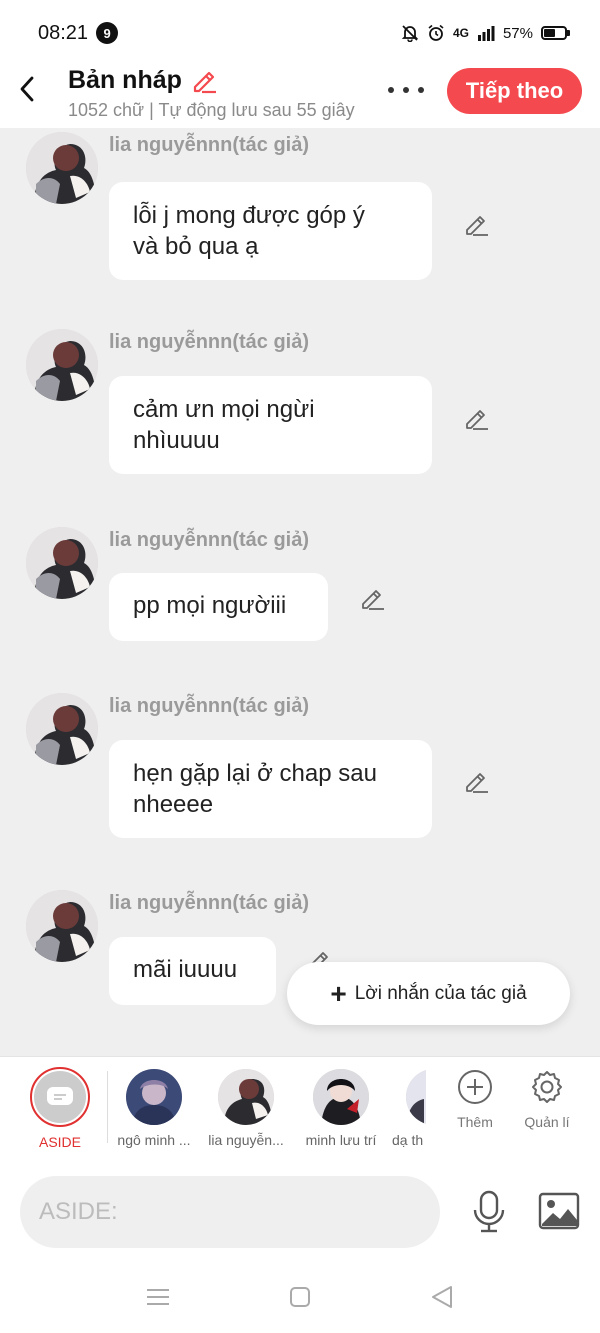 Image resolution: width=600 pixels, height=1333 pixels. I want to click on page-title: Bản nháp, so click(125, 79).